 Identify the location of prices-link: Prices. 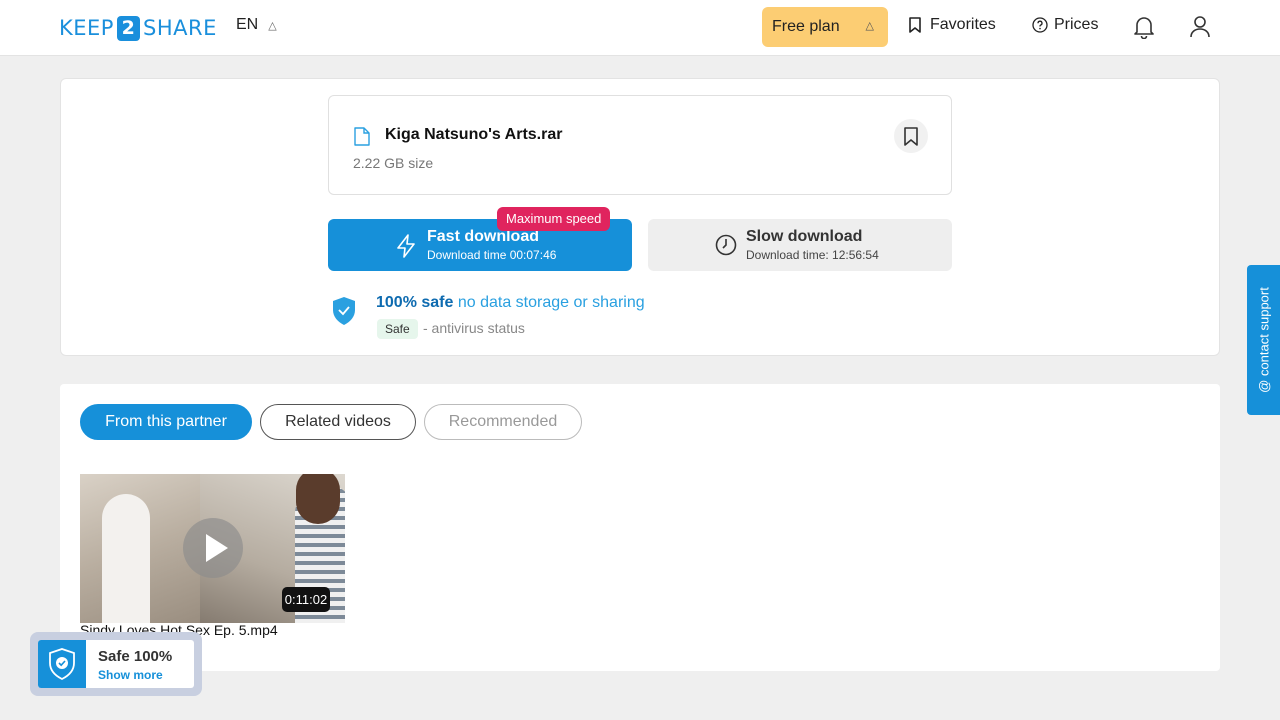
(1065, 25).